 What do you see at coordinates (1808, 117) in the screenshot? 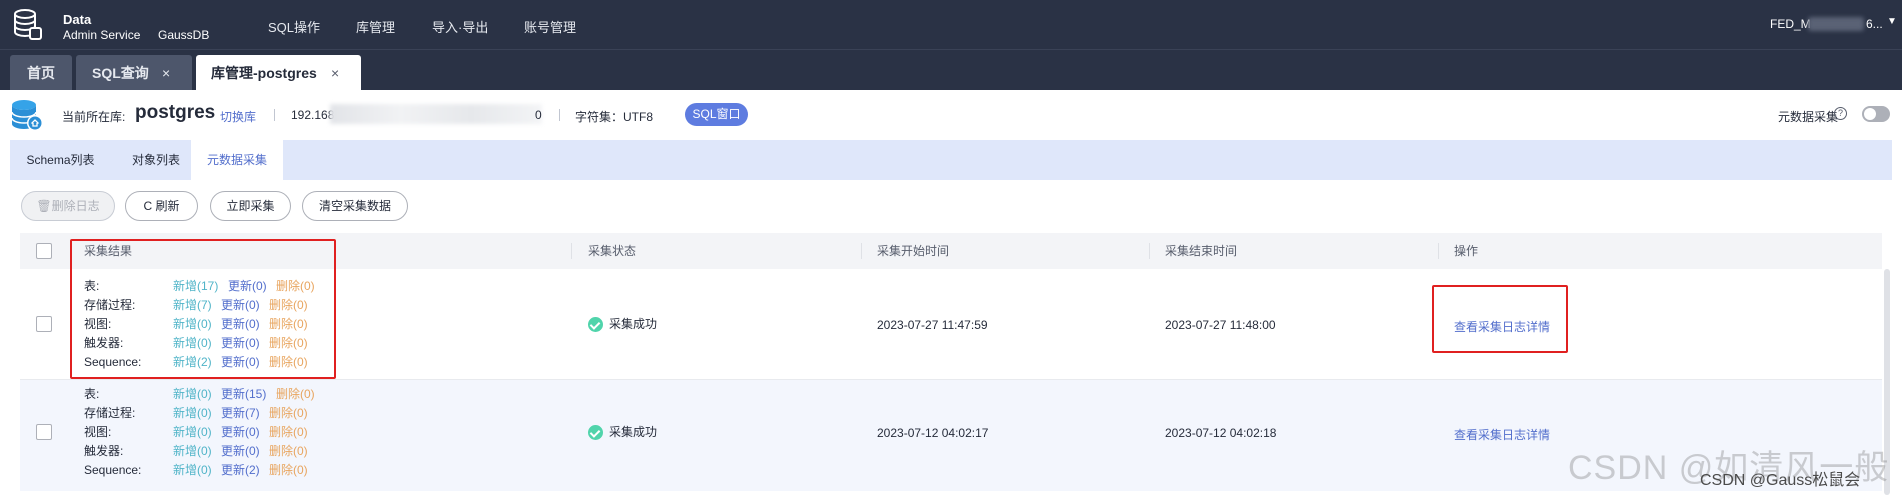
I see `metadata-collection-label: 元数据采集` at bounding box center [1808, 117].